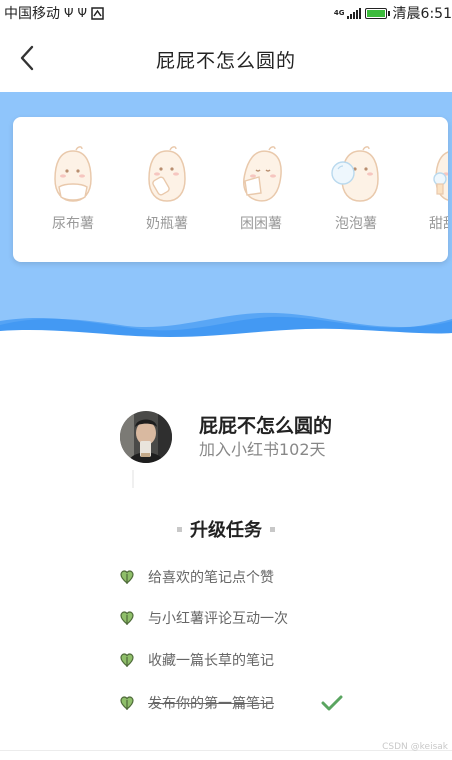  What do you see at coordinates (272, 529) in the screenshot?
I see `title-dot-right` at bounding box center [272, 529].